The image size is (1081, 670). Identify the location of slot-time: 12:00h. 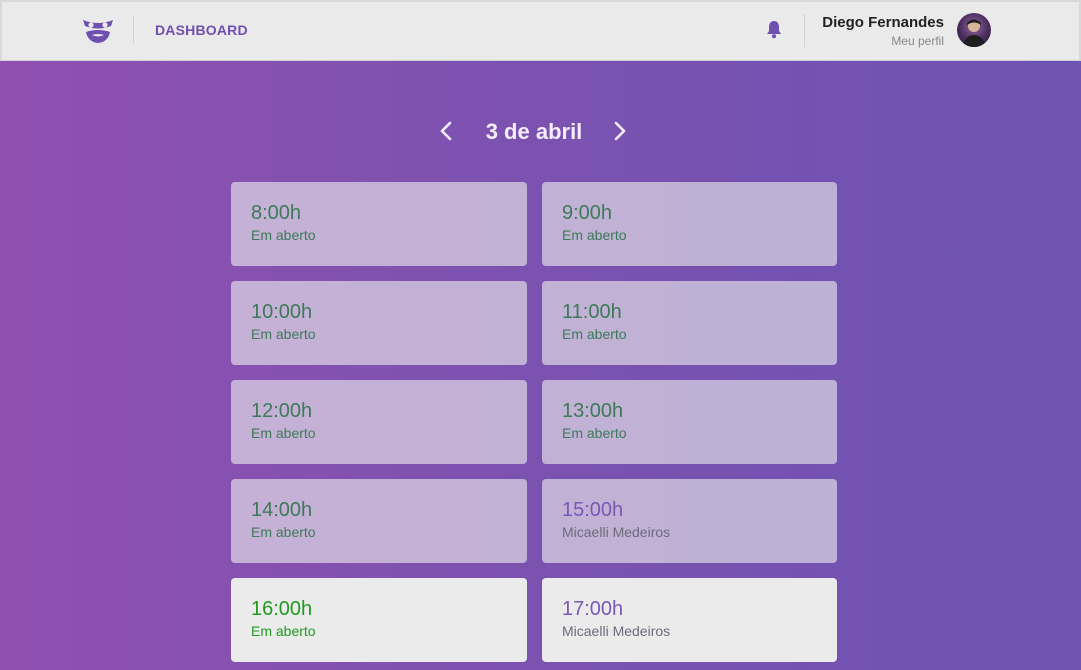
(282, 411).